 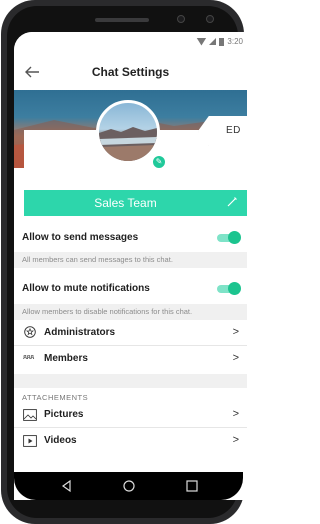 I want to click on nav-back-icon, so click(x=67, y=486).